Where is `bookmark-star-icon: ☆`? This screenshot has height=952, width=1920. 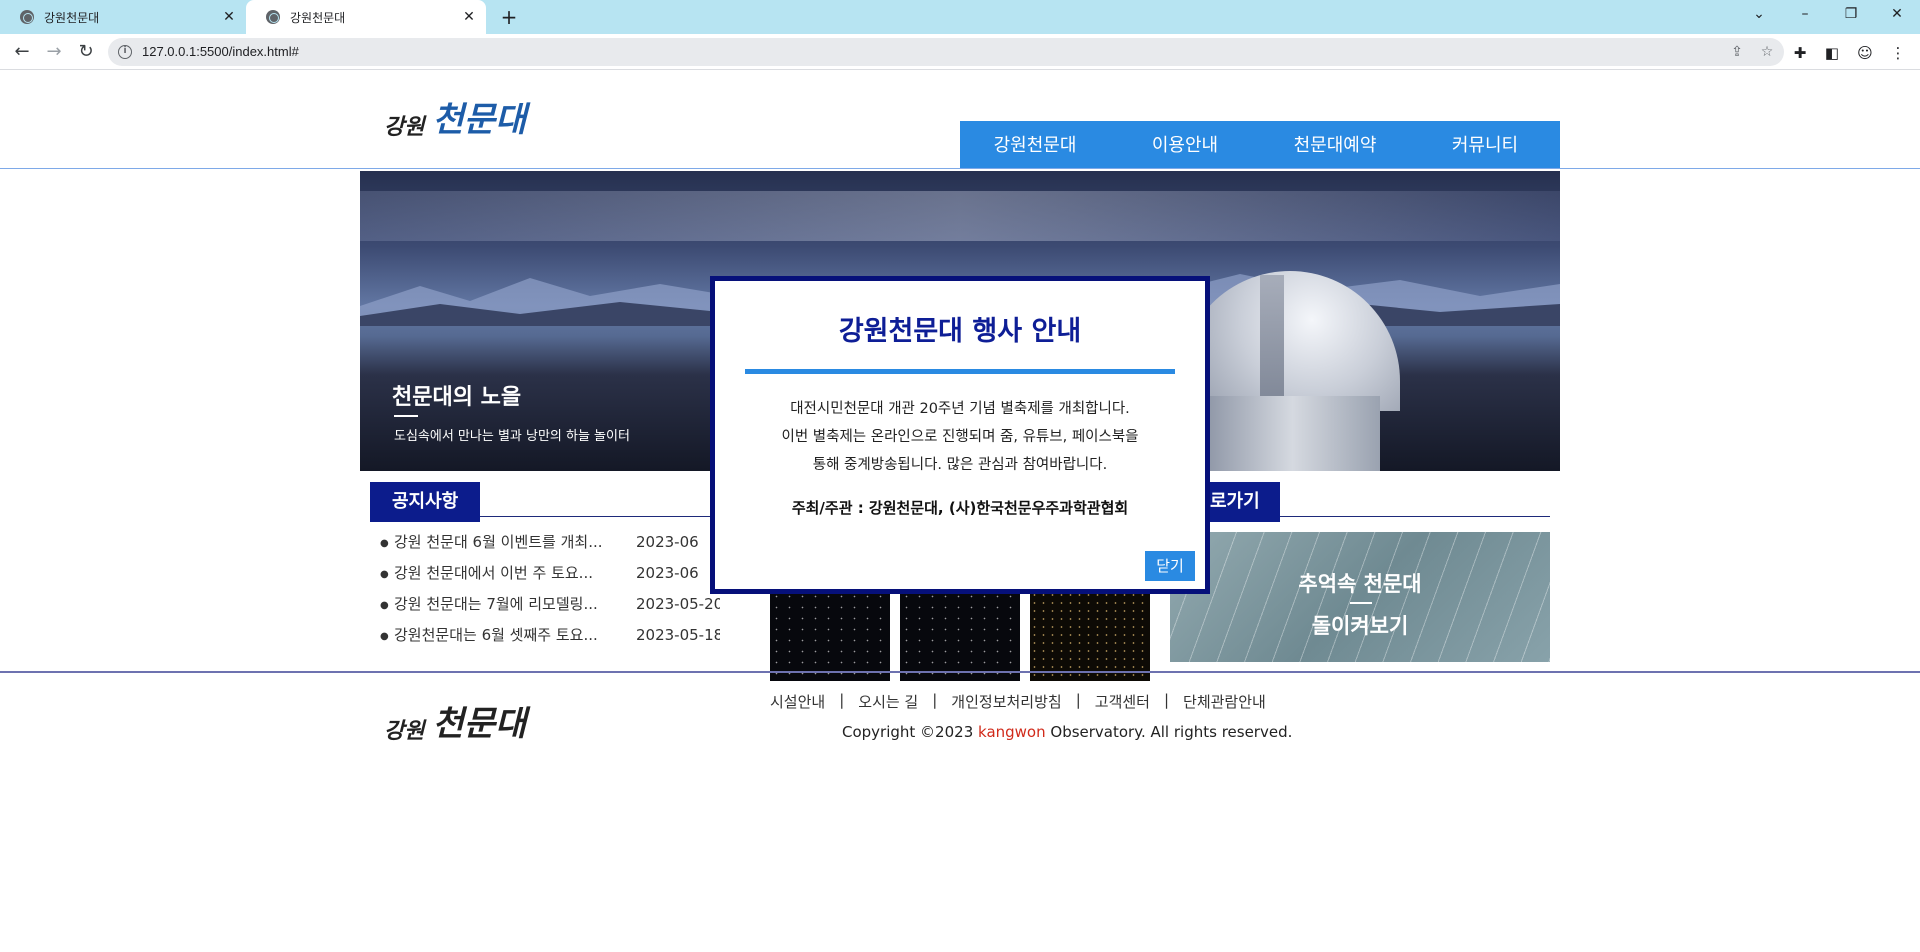 bookmark-star-icon: ☆ is located at coordinates (1767, 52).